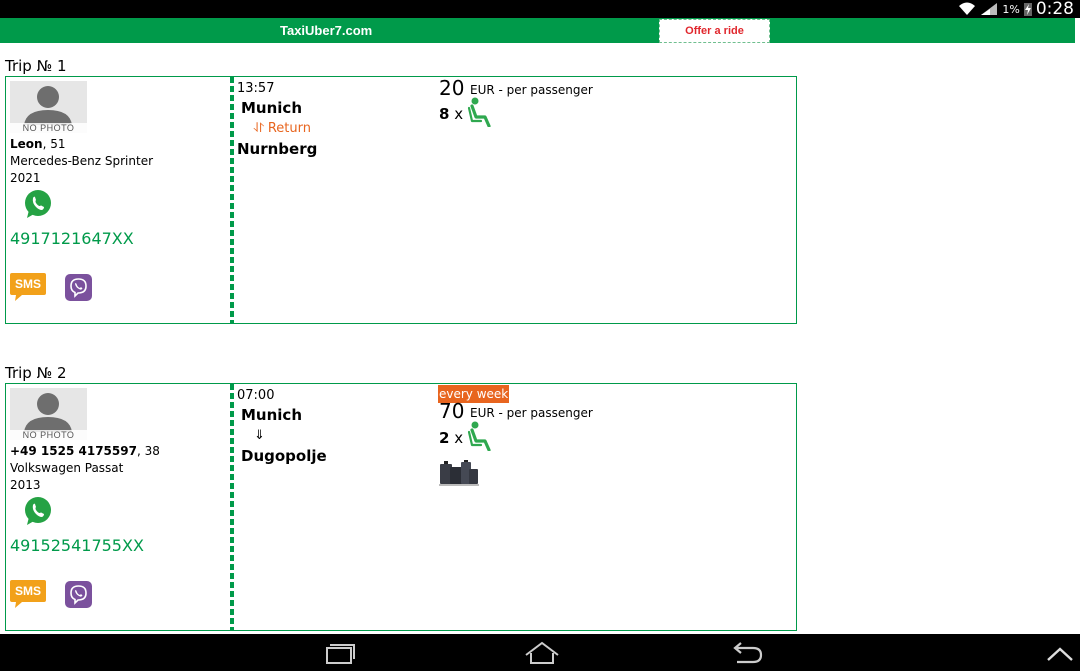 The image size is (1080, 671). I want to click on to-city: Dugopolje, so click(284, 456).